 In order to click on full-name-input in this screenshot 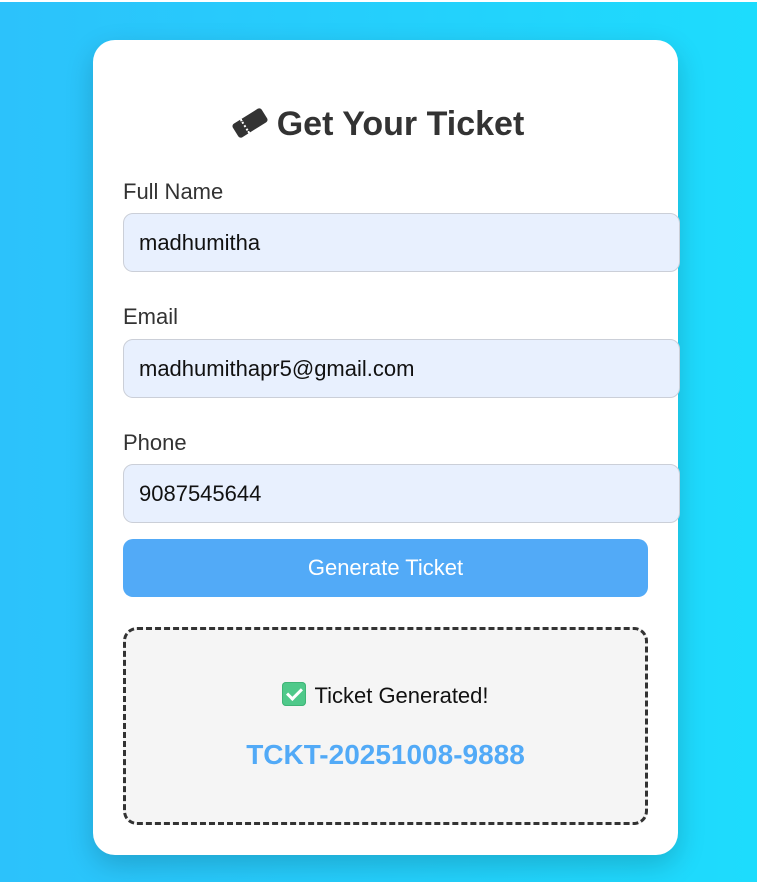, I will do `click(401, 242)`.